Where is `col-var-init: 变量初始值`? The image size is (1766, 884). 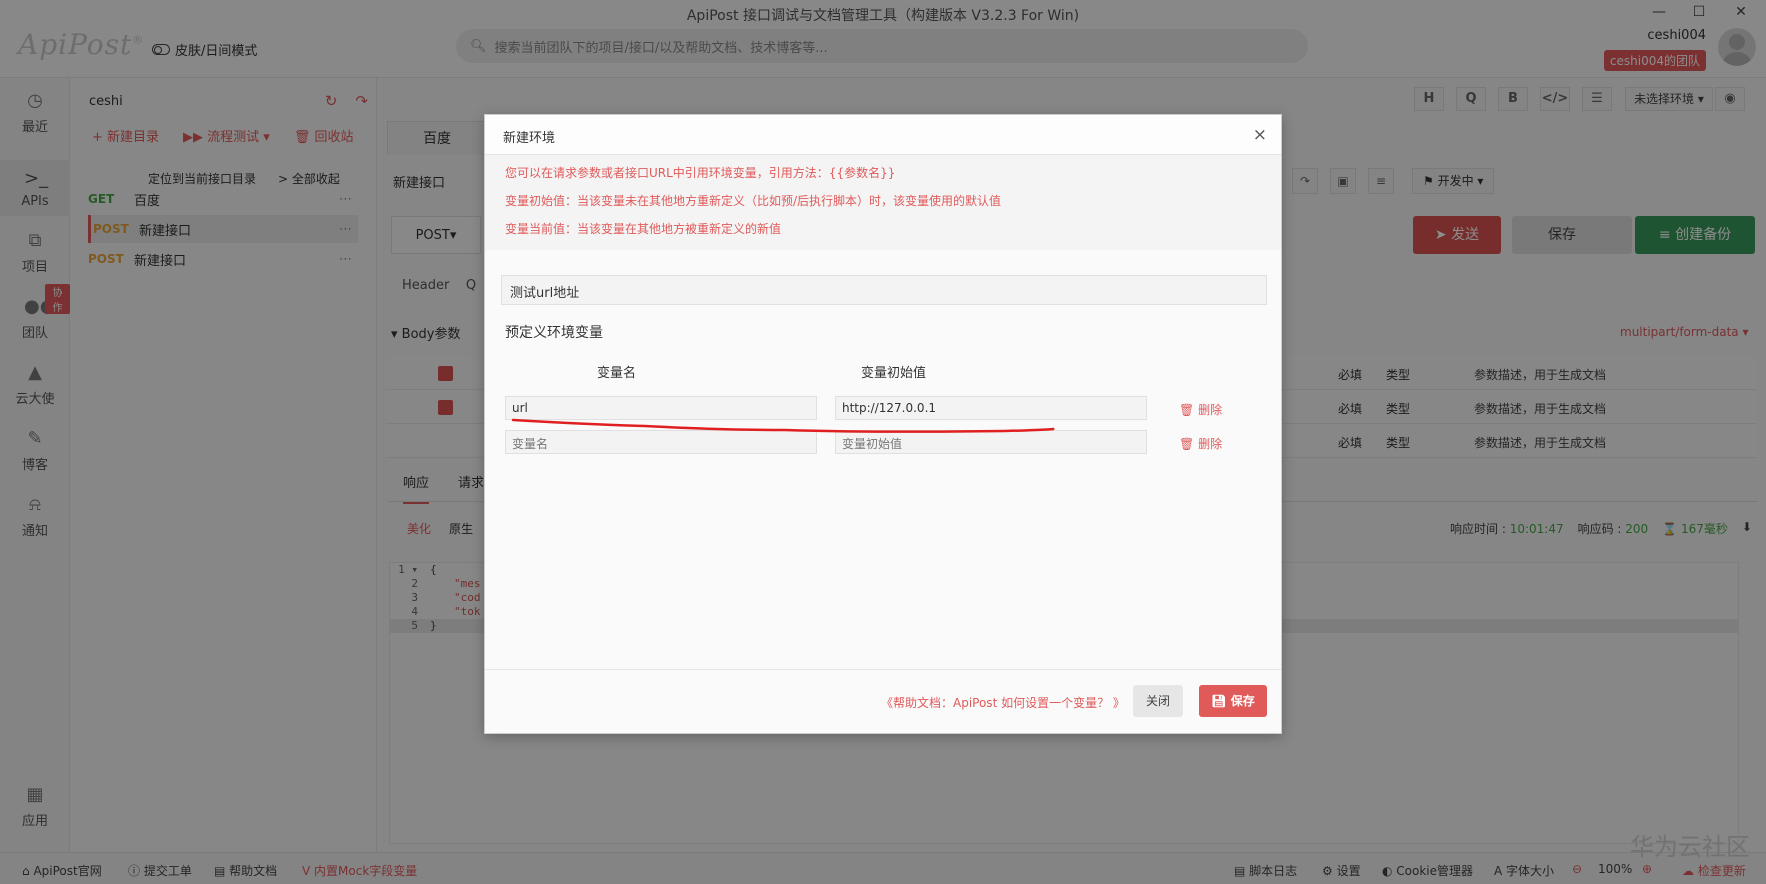
col-var-init: 变量初始值 is located at coordinates (894, 373).